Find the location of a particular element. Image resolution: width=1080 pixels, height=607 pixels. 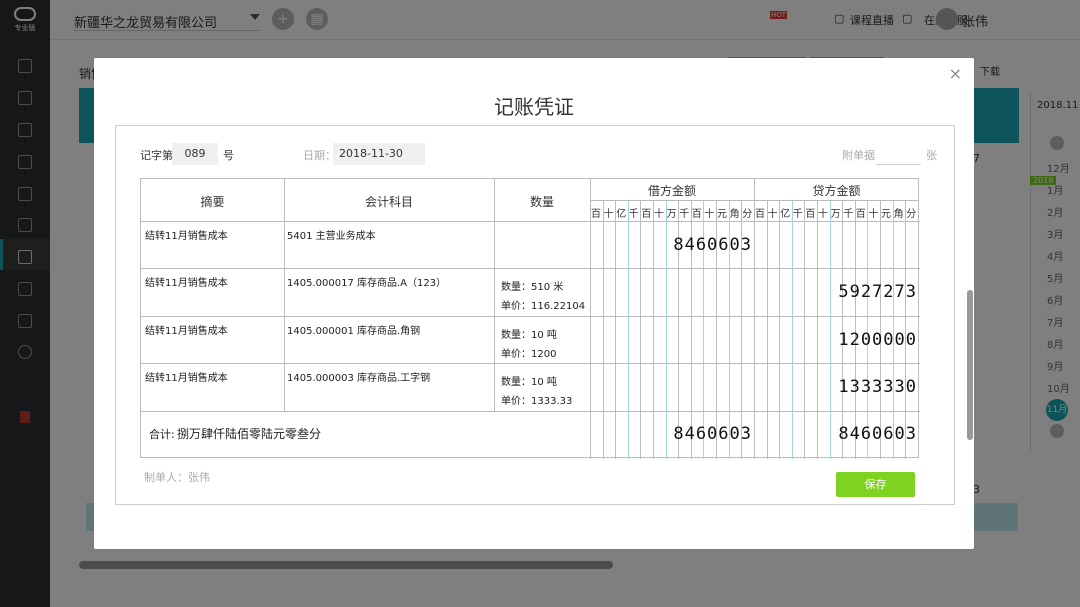

quantity-cell: 数量：510 米 is located at coordinates (532, 285).